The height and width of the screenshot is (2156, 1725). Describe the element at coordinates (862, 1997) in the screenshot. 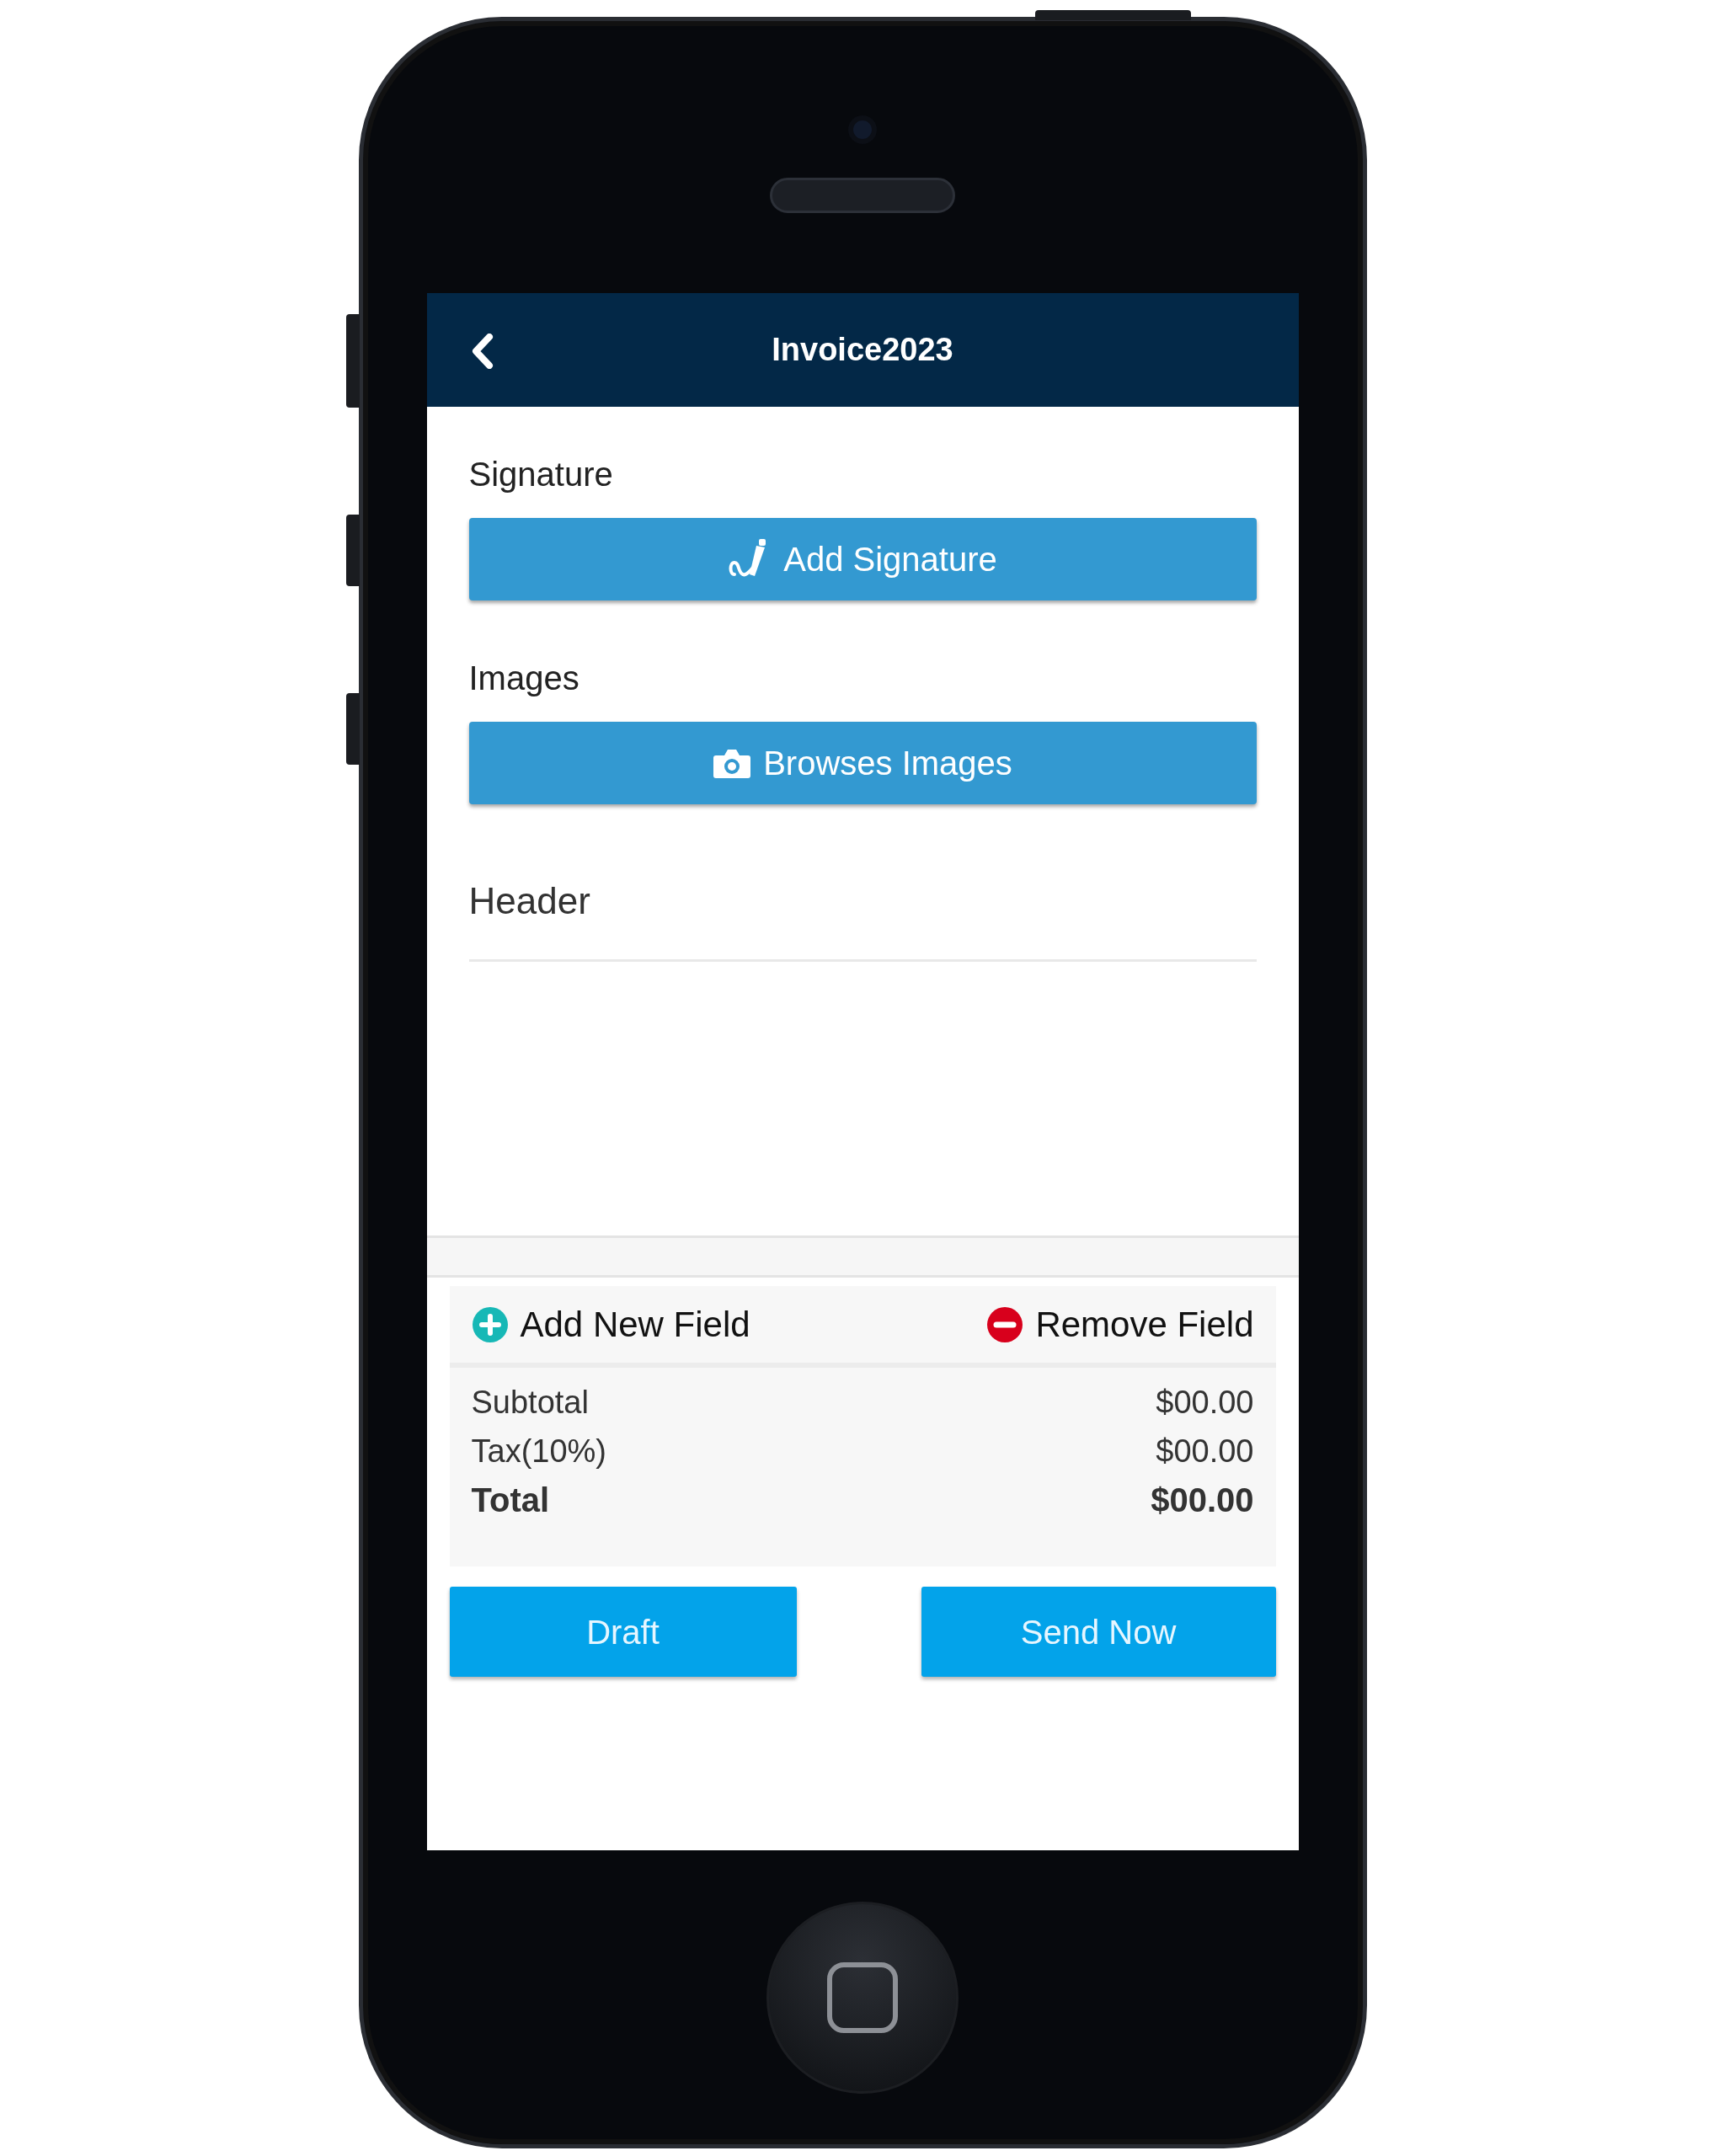

I see `home-square-icon` at that location.